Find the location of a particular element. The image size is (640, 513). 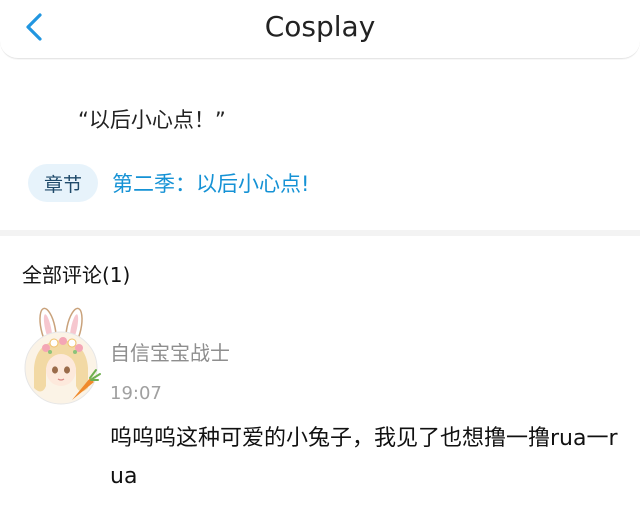

page-title: Cosplay is located at coordinates (320, 26).